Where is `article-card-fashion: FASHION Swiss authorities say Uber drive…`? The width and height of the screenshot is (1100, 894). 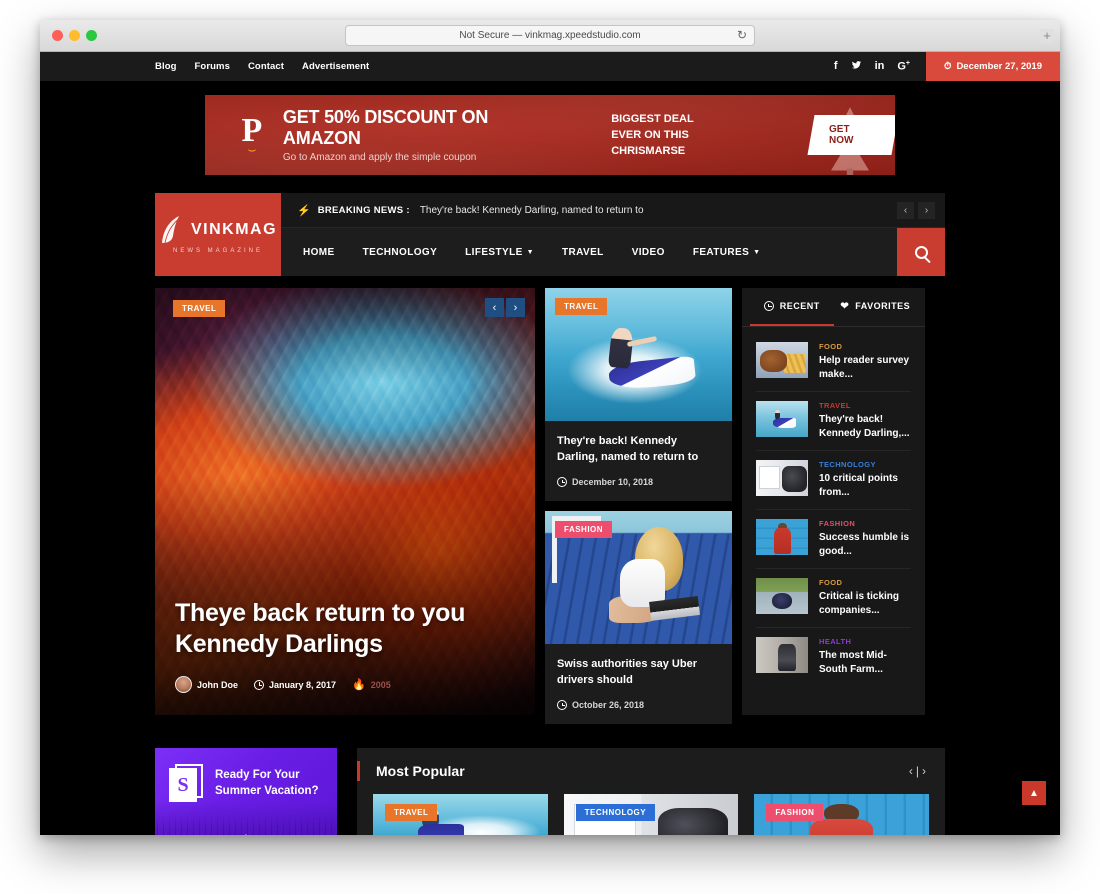 article-card-fashion: FASHION Swiss authorities say Uber drive… is located at coordinates (638, 617).